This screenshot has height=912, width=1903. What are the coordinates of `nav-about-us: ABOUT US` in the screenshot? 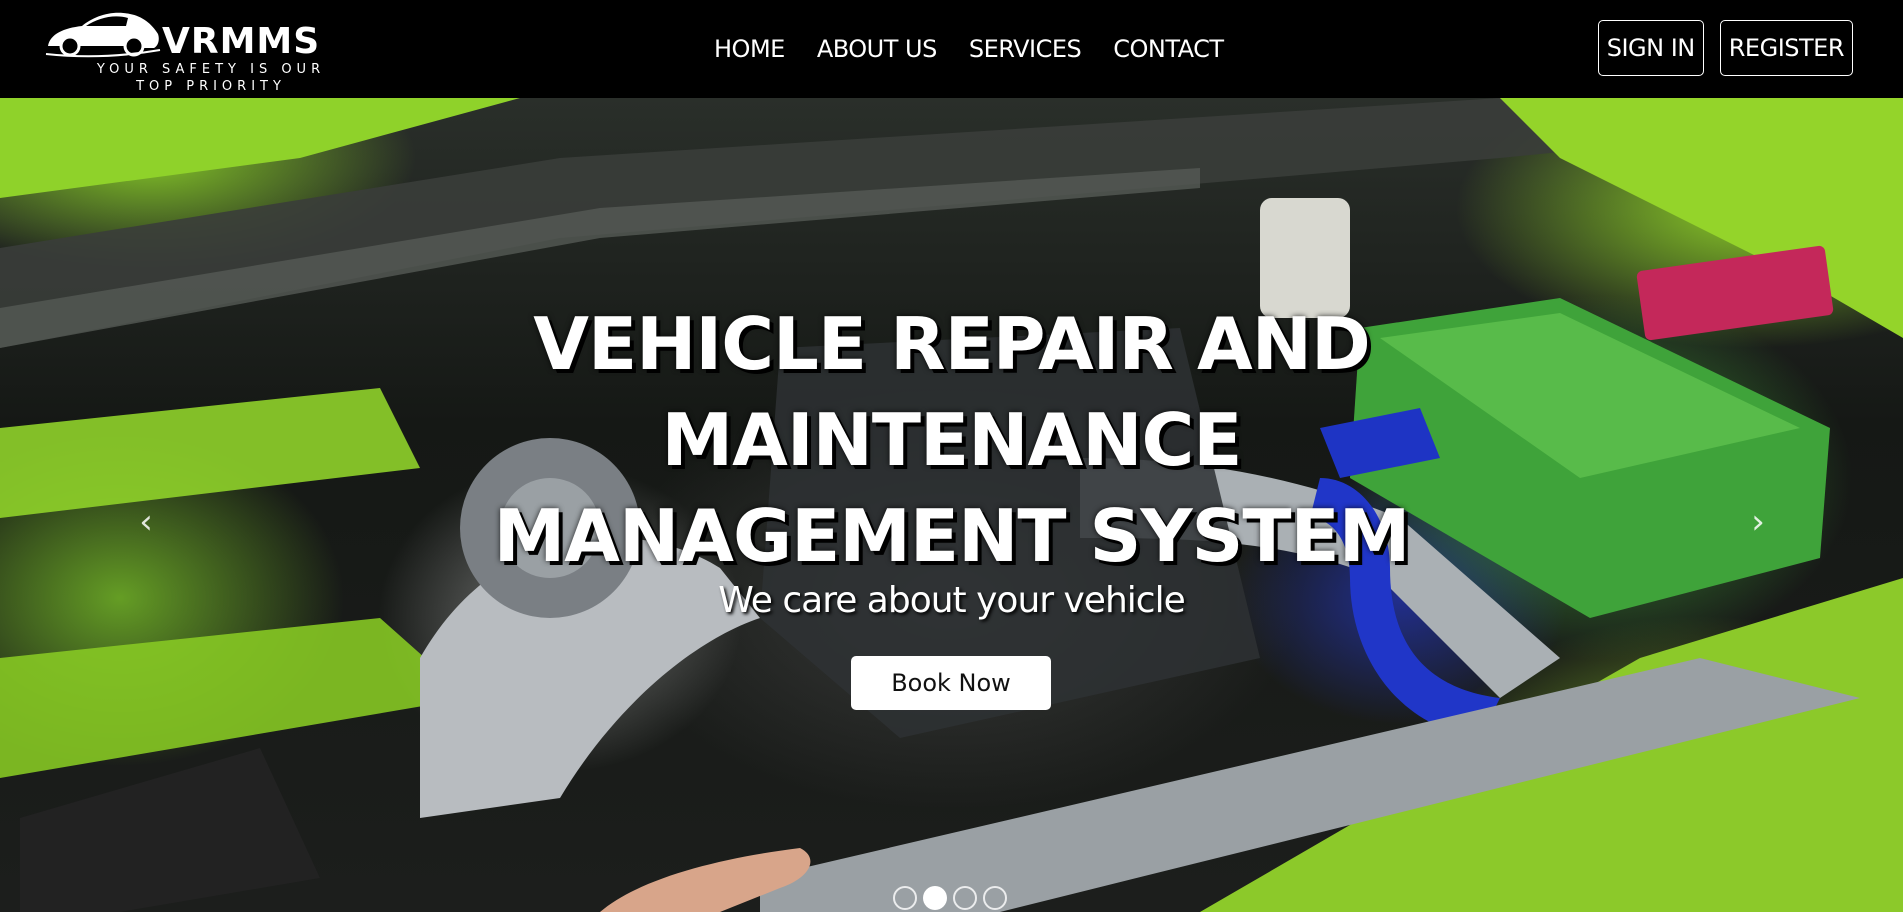 It's located at (877, 49).